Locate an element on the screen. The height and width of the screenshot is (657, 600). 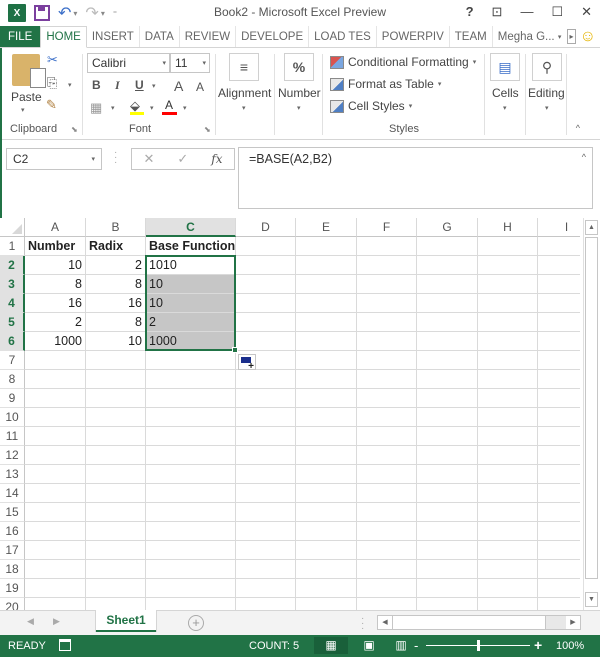
prev-sheet-icon: ◀ is located at coordinates (30, 621).